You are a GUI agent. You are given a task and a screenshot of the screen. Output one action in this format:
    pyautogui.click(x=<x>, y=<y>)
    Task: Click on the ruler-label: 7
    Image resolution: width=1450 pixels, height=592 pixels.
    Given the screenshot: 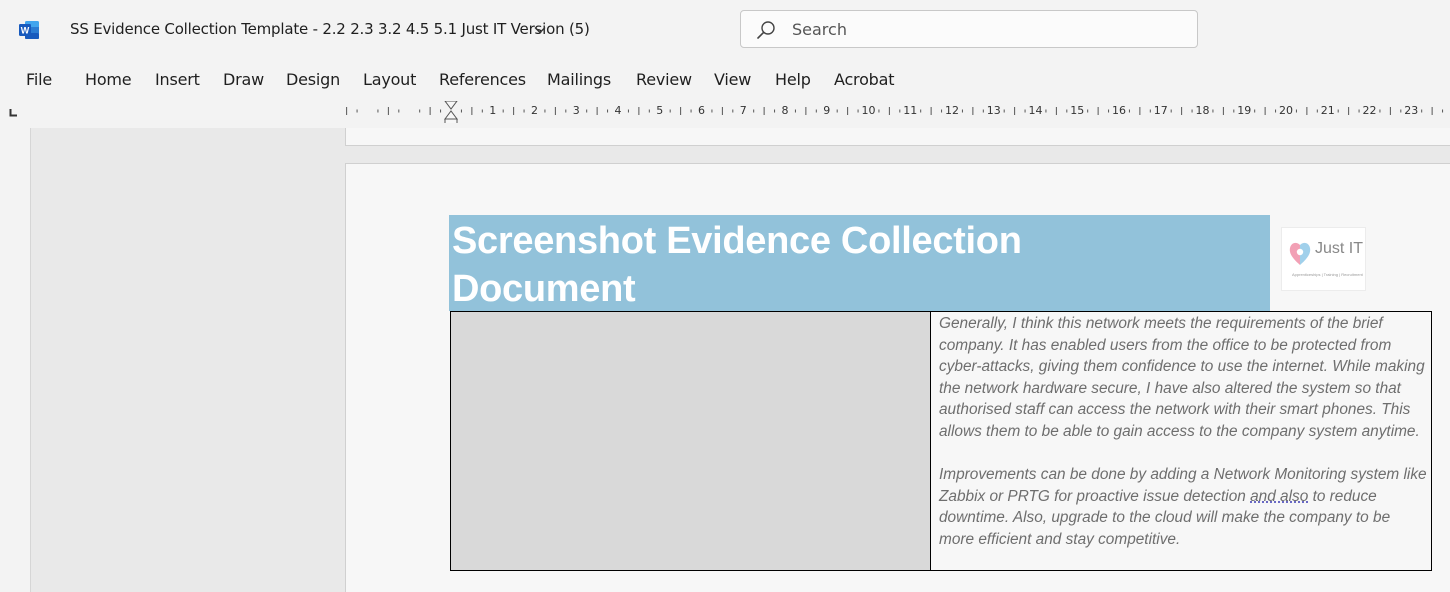 What is the action you would take?
    pyautogui.click(x=743, y=110)
    